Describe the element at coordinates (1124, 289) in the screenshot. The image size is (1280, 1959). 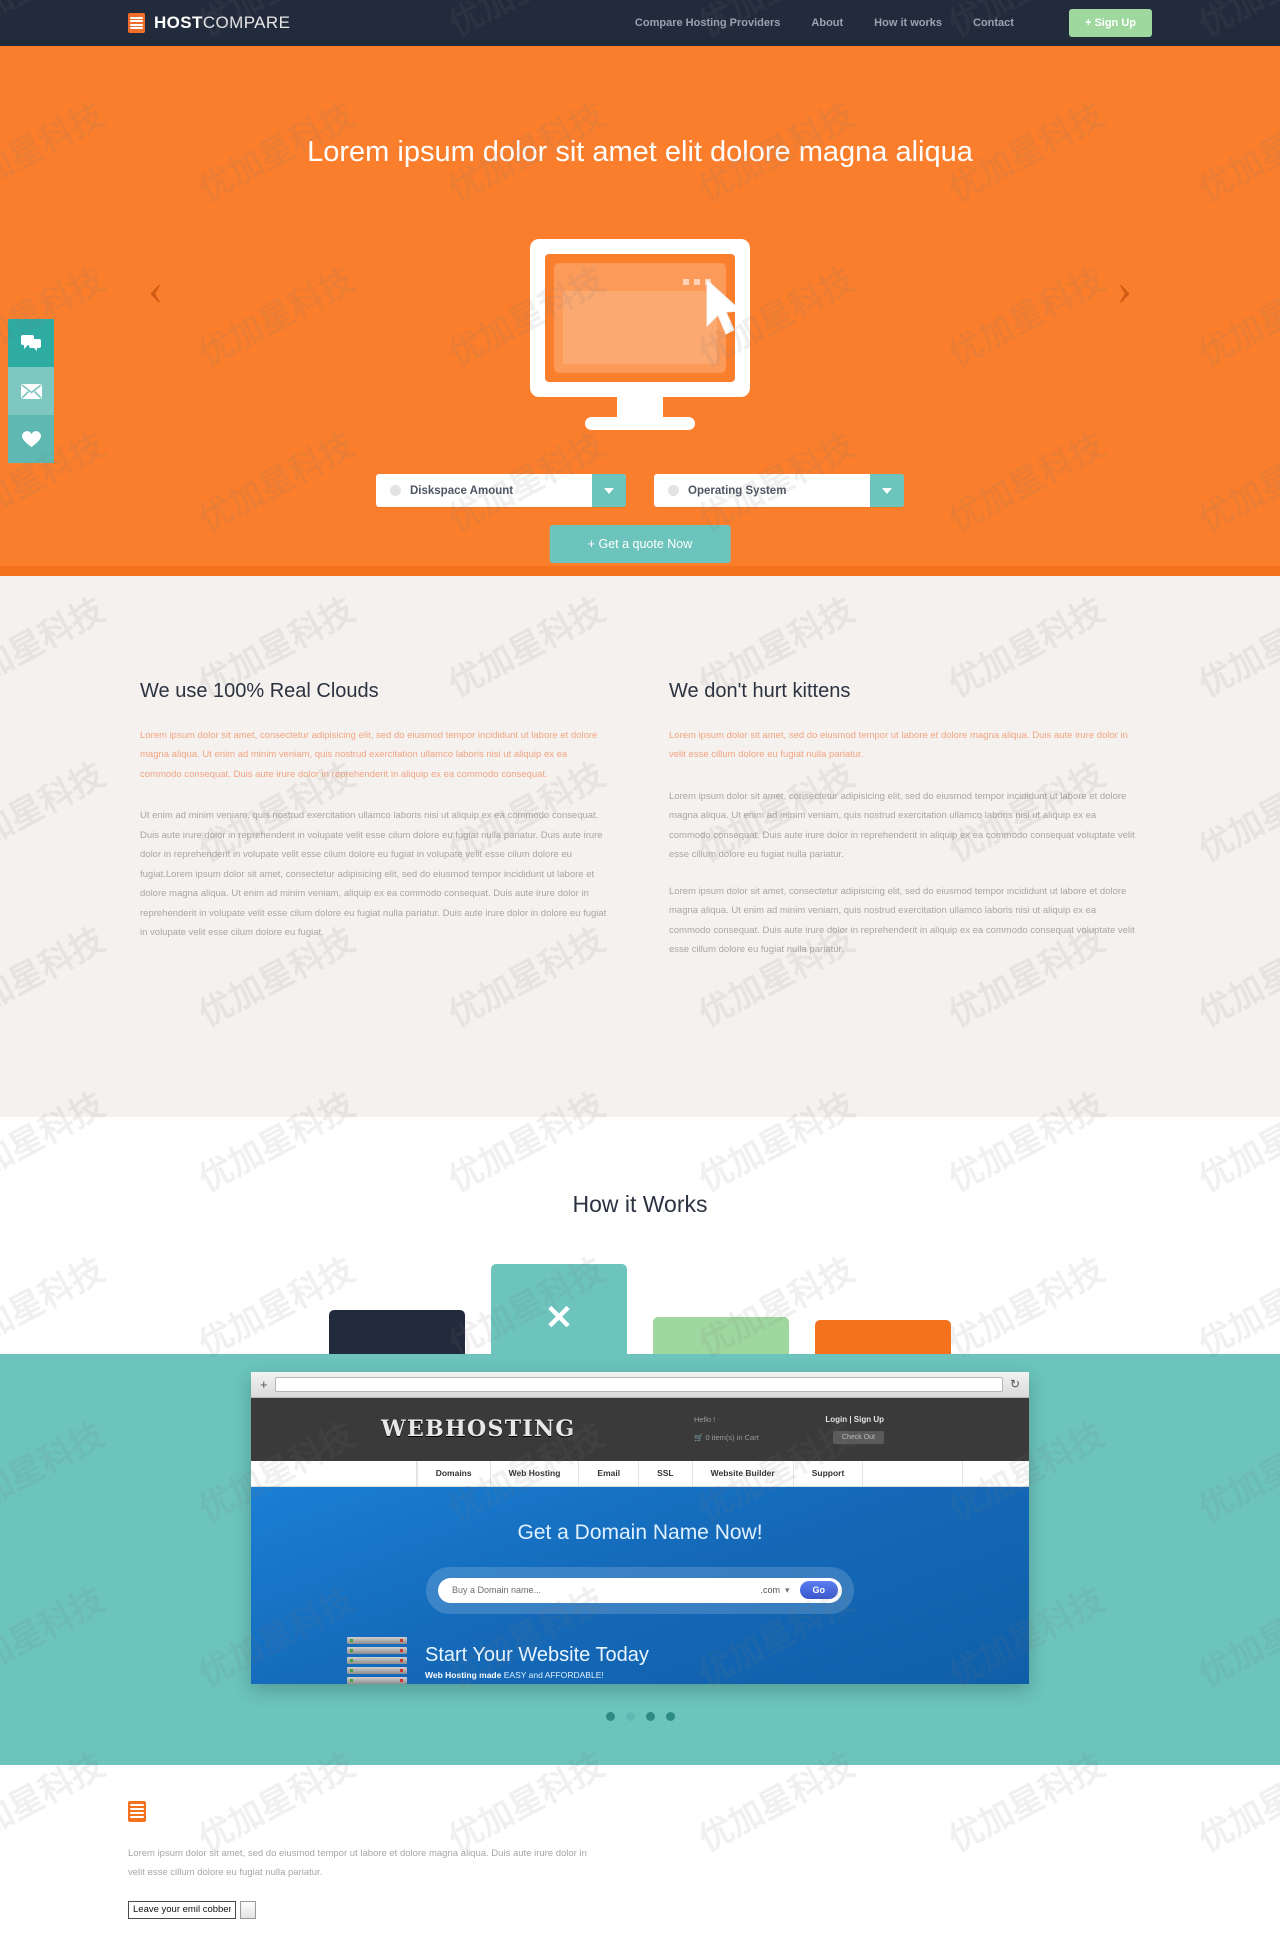
I see `carousel-next-arrow-icon: ›` at that location.